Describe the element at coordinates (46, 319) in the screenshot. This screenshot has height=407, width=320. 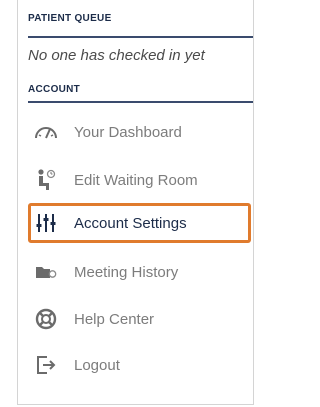
I see `lifebuoy-icon` at that location.